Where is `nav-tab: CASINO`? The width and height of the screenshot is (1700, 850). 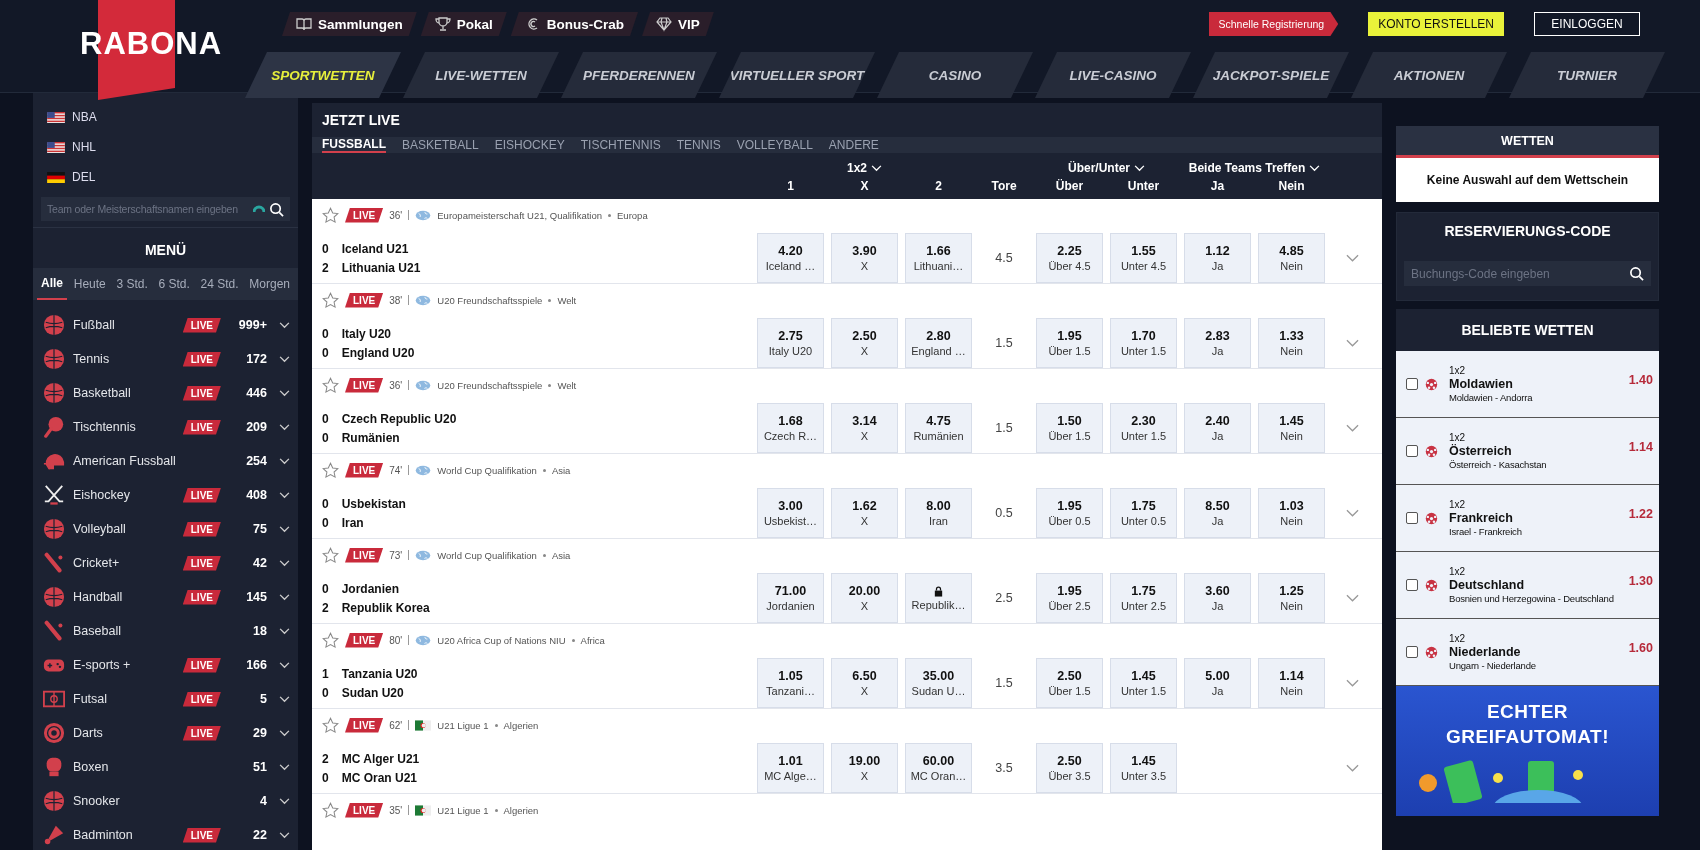
nav-tab: CASINO is located at coordinates (955, 75).